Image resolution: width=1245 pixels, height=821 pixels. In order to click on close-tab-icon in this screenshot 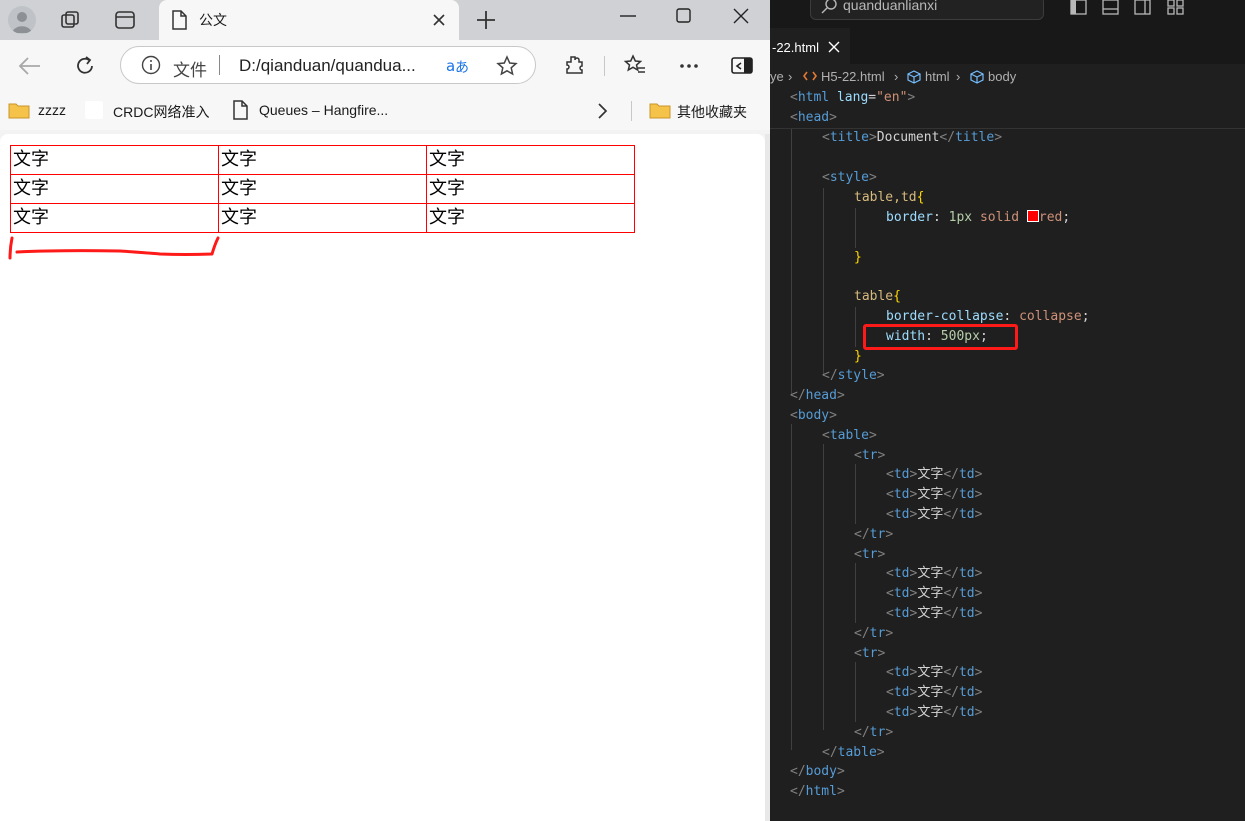, I will do `click(439, 20)`.